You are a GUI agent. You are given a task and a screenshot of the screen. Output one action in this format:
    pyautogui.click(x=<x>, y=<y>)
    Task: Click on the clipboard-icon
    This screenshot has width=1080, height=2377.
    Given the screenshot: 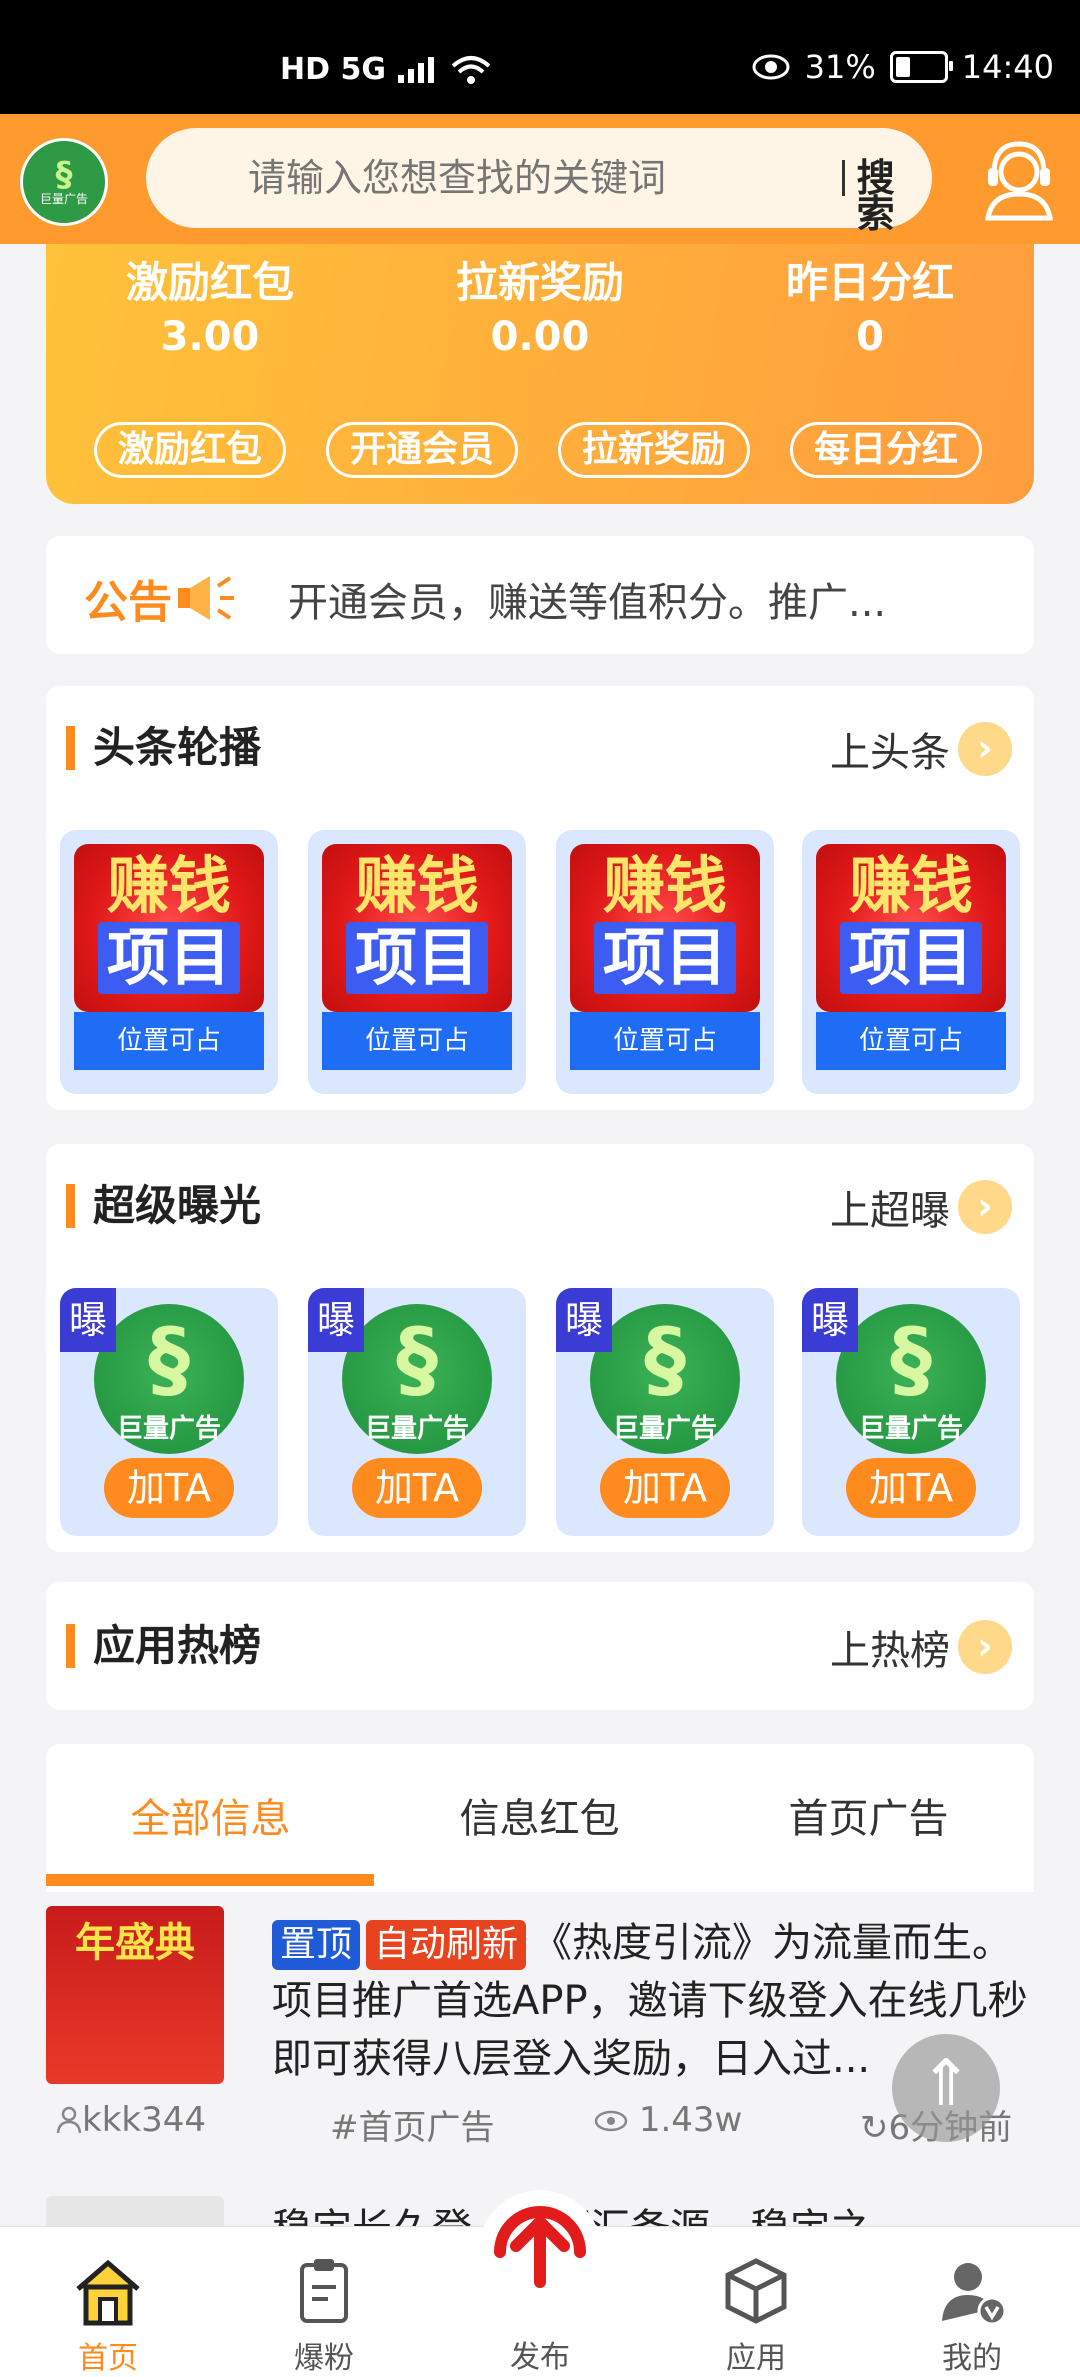 What is the action you would take?
    pyautogui.click(x=324, y=2291)
    